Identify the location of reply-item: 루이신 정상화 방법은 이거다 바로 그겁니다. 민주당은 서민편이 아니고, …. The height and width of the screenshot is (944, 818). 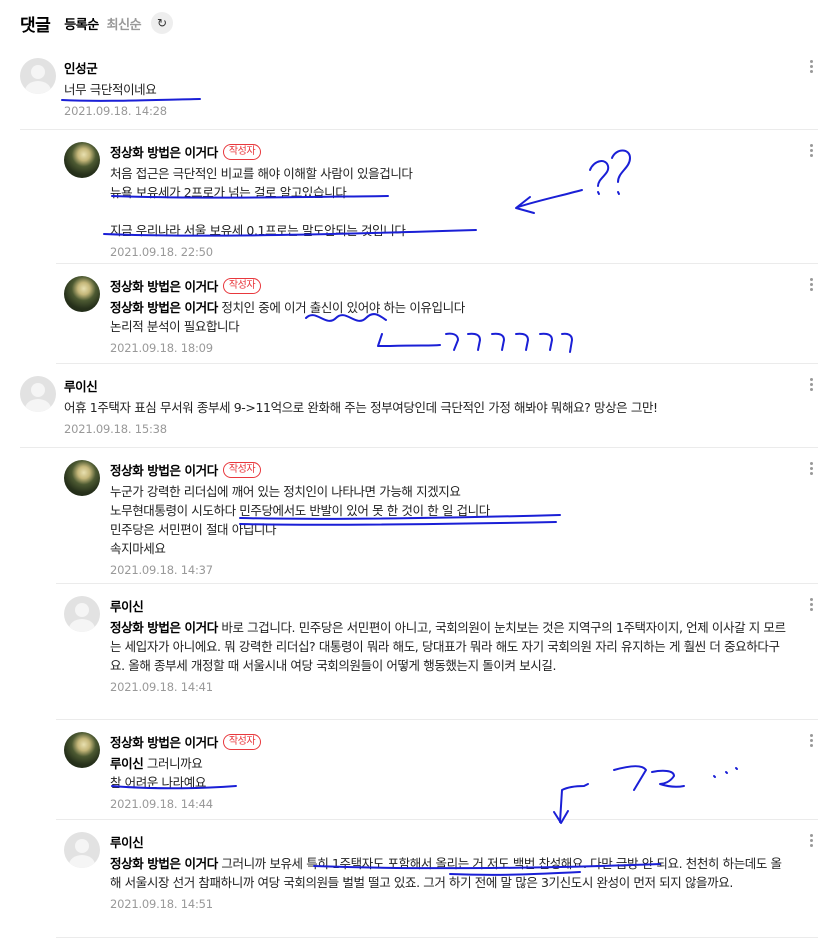
(437, 658).